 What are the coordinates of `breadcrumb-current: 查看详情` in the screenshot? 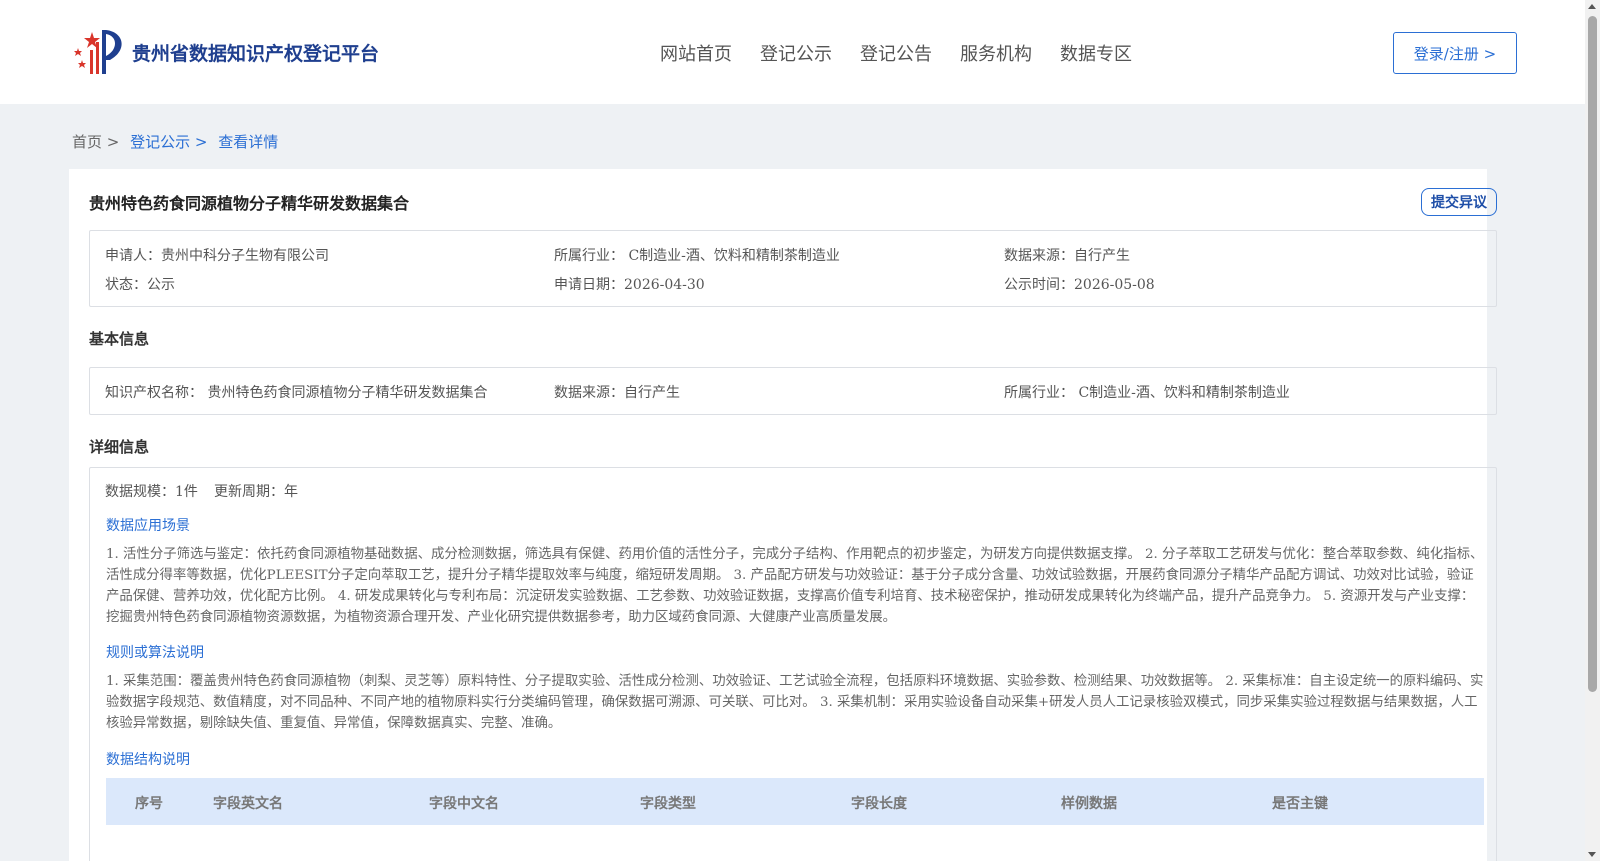 It's located at (248, 142).